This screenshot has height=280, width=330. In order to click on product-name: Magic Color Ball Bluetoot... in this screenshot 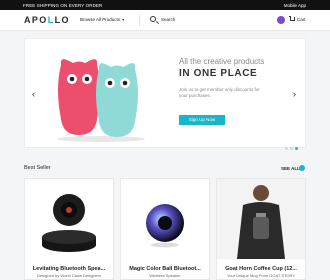, I will do `click(165, 269)`.